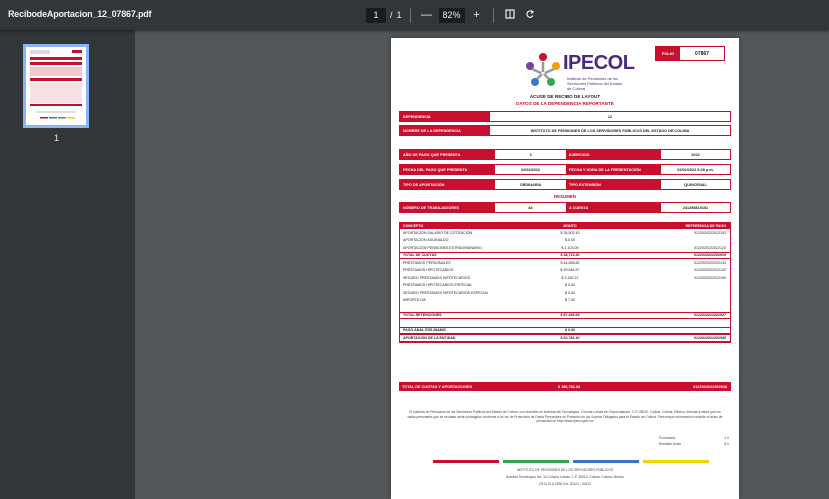 Image resolution: width=829 pixels, height=499 pixels. Describe the element at coordinates (710, 315) in the screenshot. I see `reference-cell: 0122022022202927` at that location.